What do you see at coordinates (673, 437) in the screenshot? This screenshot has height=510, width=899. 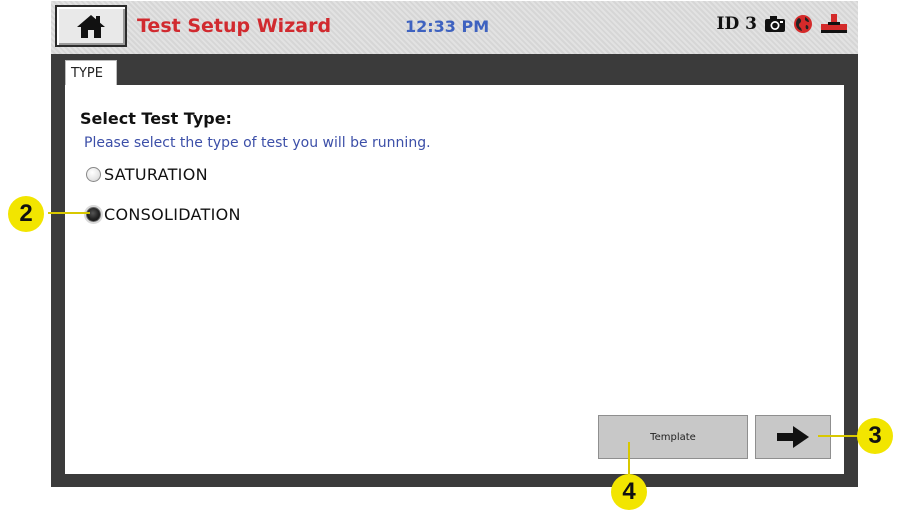 I see `template-button: Template` at bounding box center [673, 437].